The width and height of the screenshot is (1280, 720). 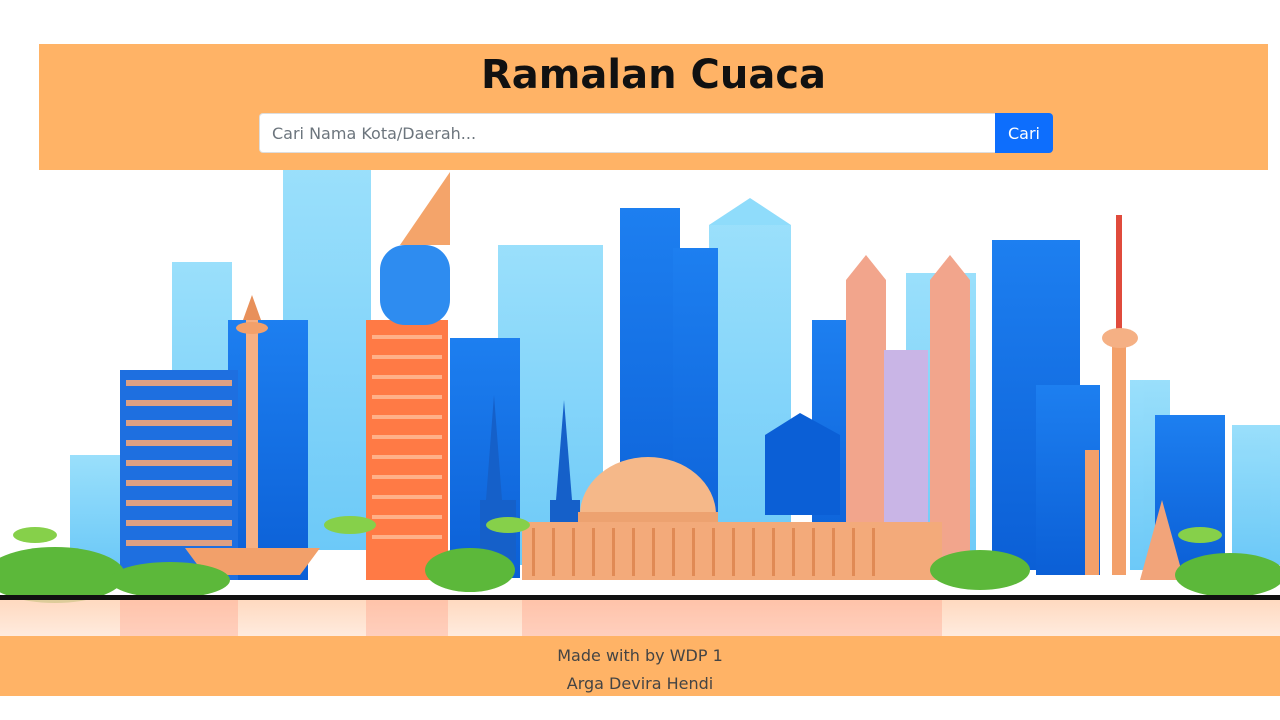 What do you see at coordinates (640, 683) in the screenshot?
I see `footer-authors: Arga Devira Hendi` at bounding box center [640, 683].